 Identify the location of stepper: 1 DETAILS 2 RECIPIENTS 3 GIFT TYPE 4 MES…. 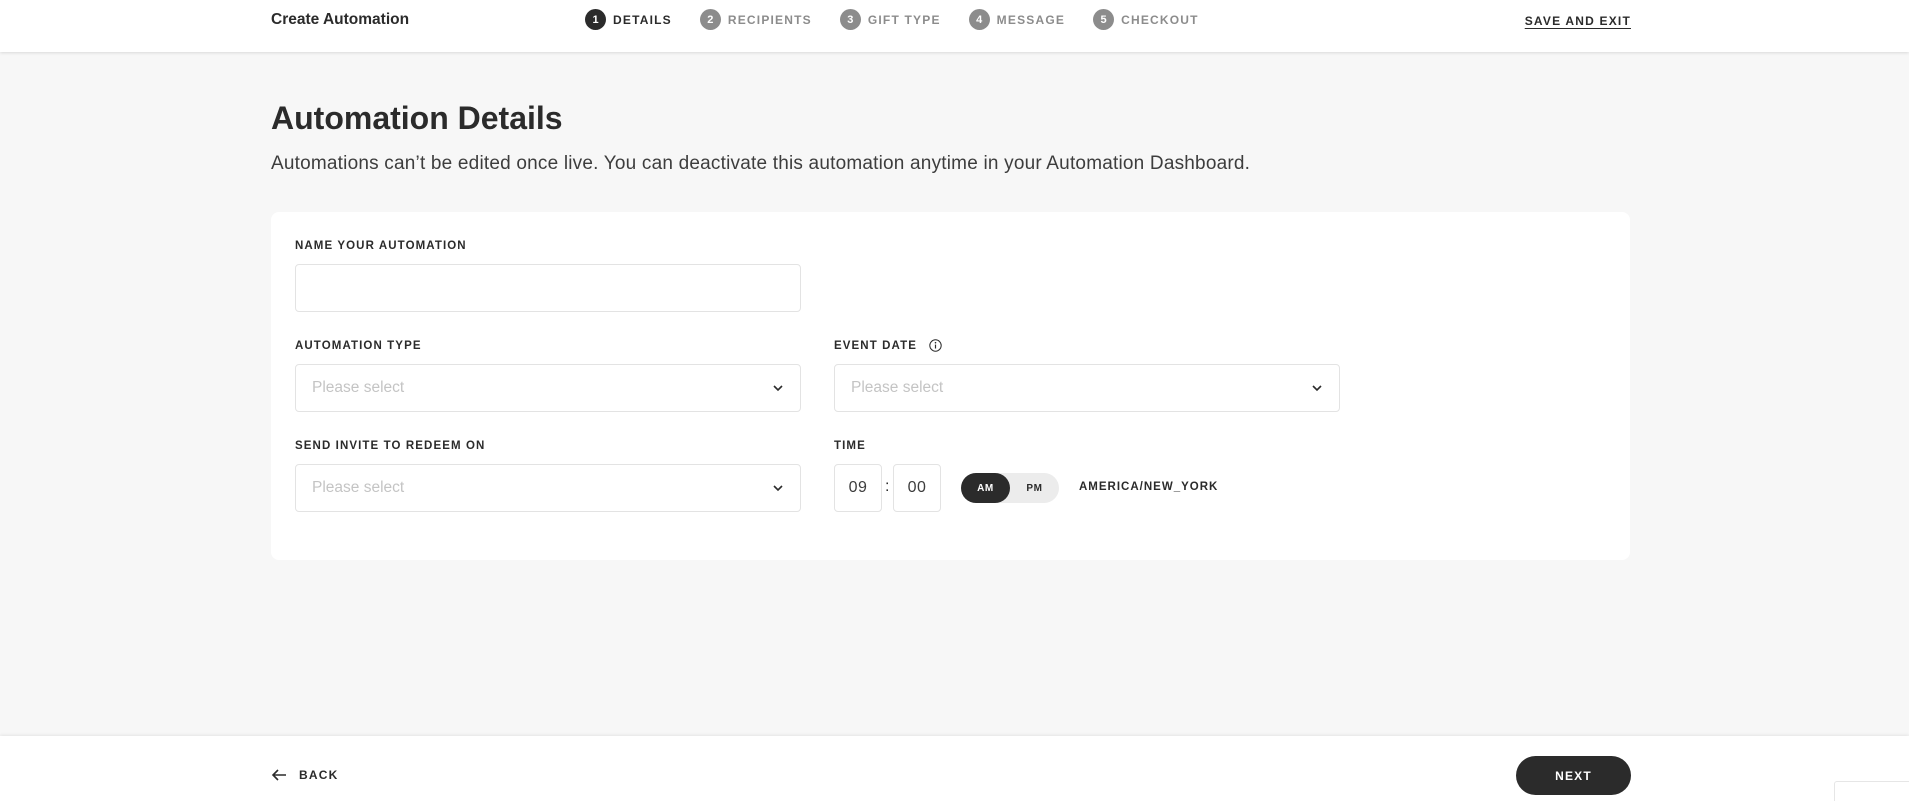
(906, 19).